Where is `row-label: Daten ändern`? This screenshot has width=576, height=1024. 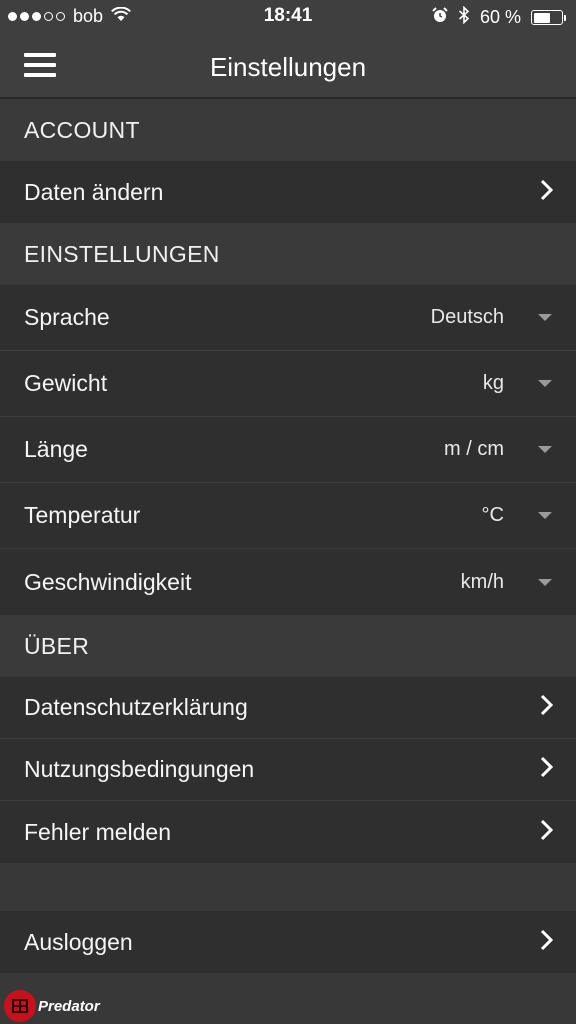 row-label: Daten ändern is located at coordinates (94, 191).